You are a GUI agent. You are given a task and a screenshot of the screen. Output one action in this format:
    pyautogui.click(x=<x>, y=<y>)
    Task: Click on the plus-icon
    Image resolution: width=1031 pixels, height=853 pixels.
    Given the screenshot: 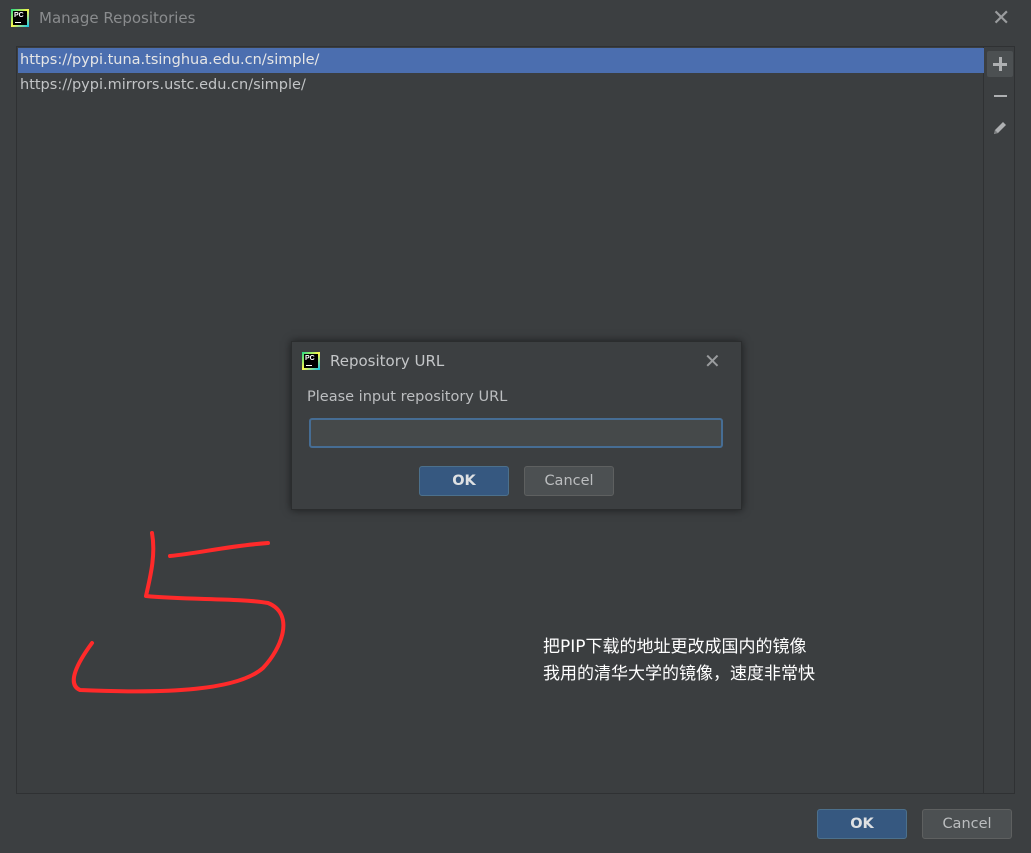 What is the action you would take?
    pyautogui.click(x=1000, y=64)
    